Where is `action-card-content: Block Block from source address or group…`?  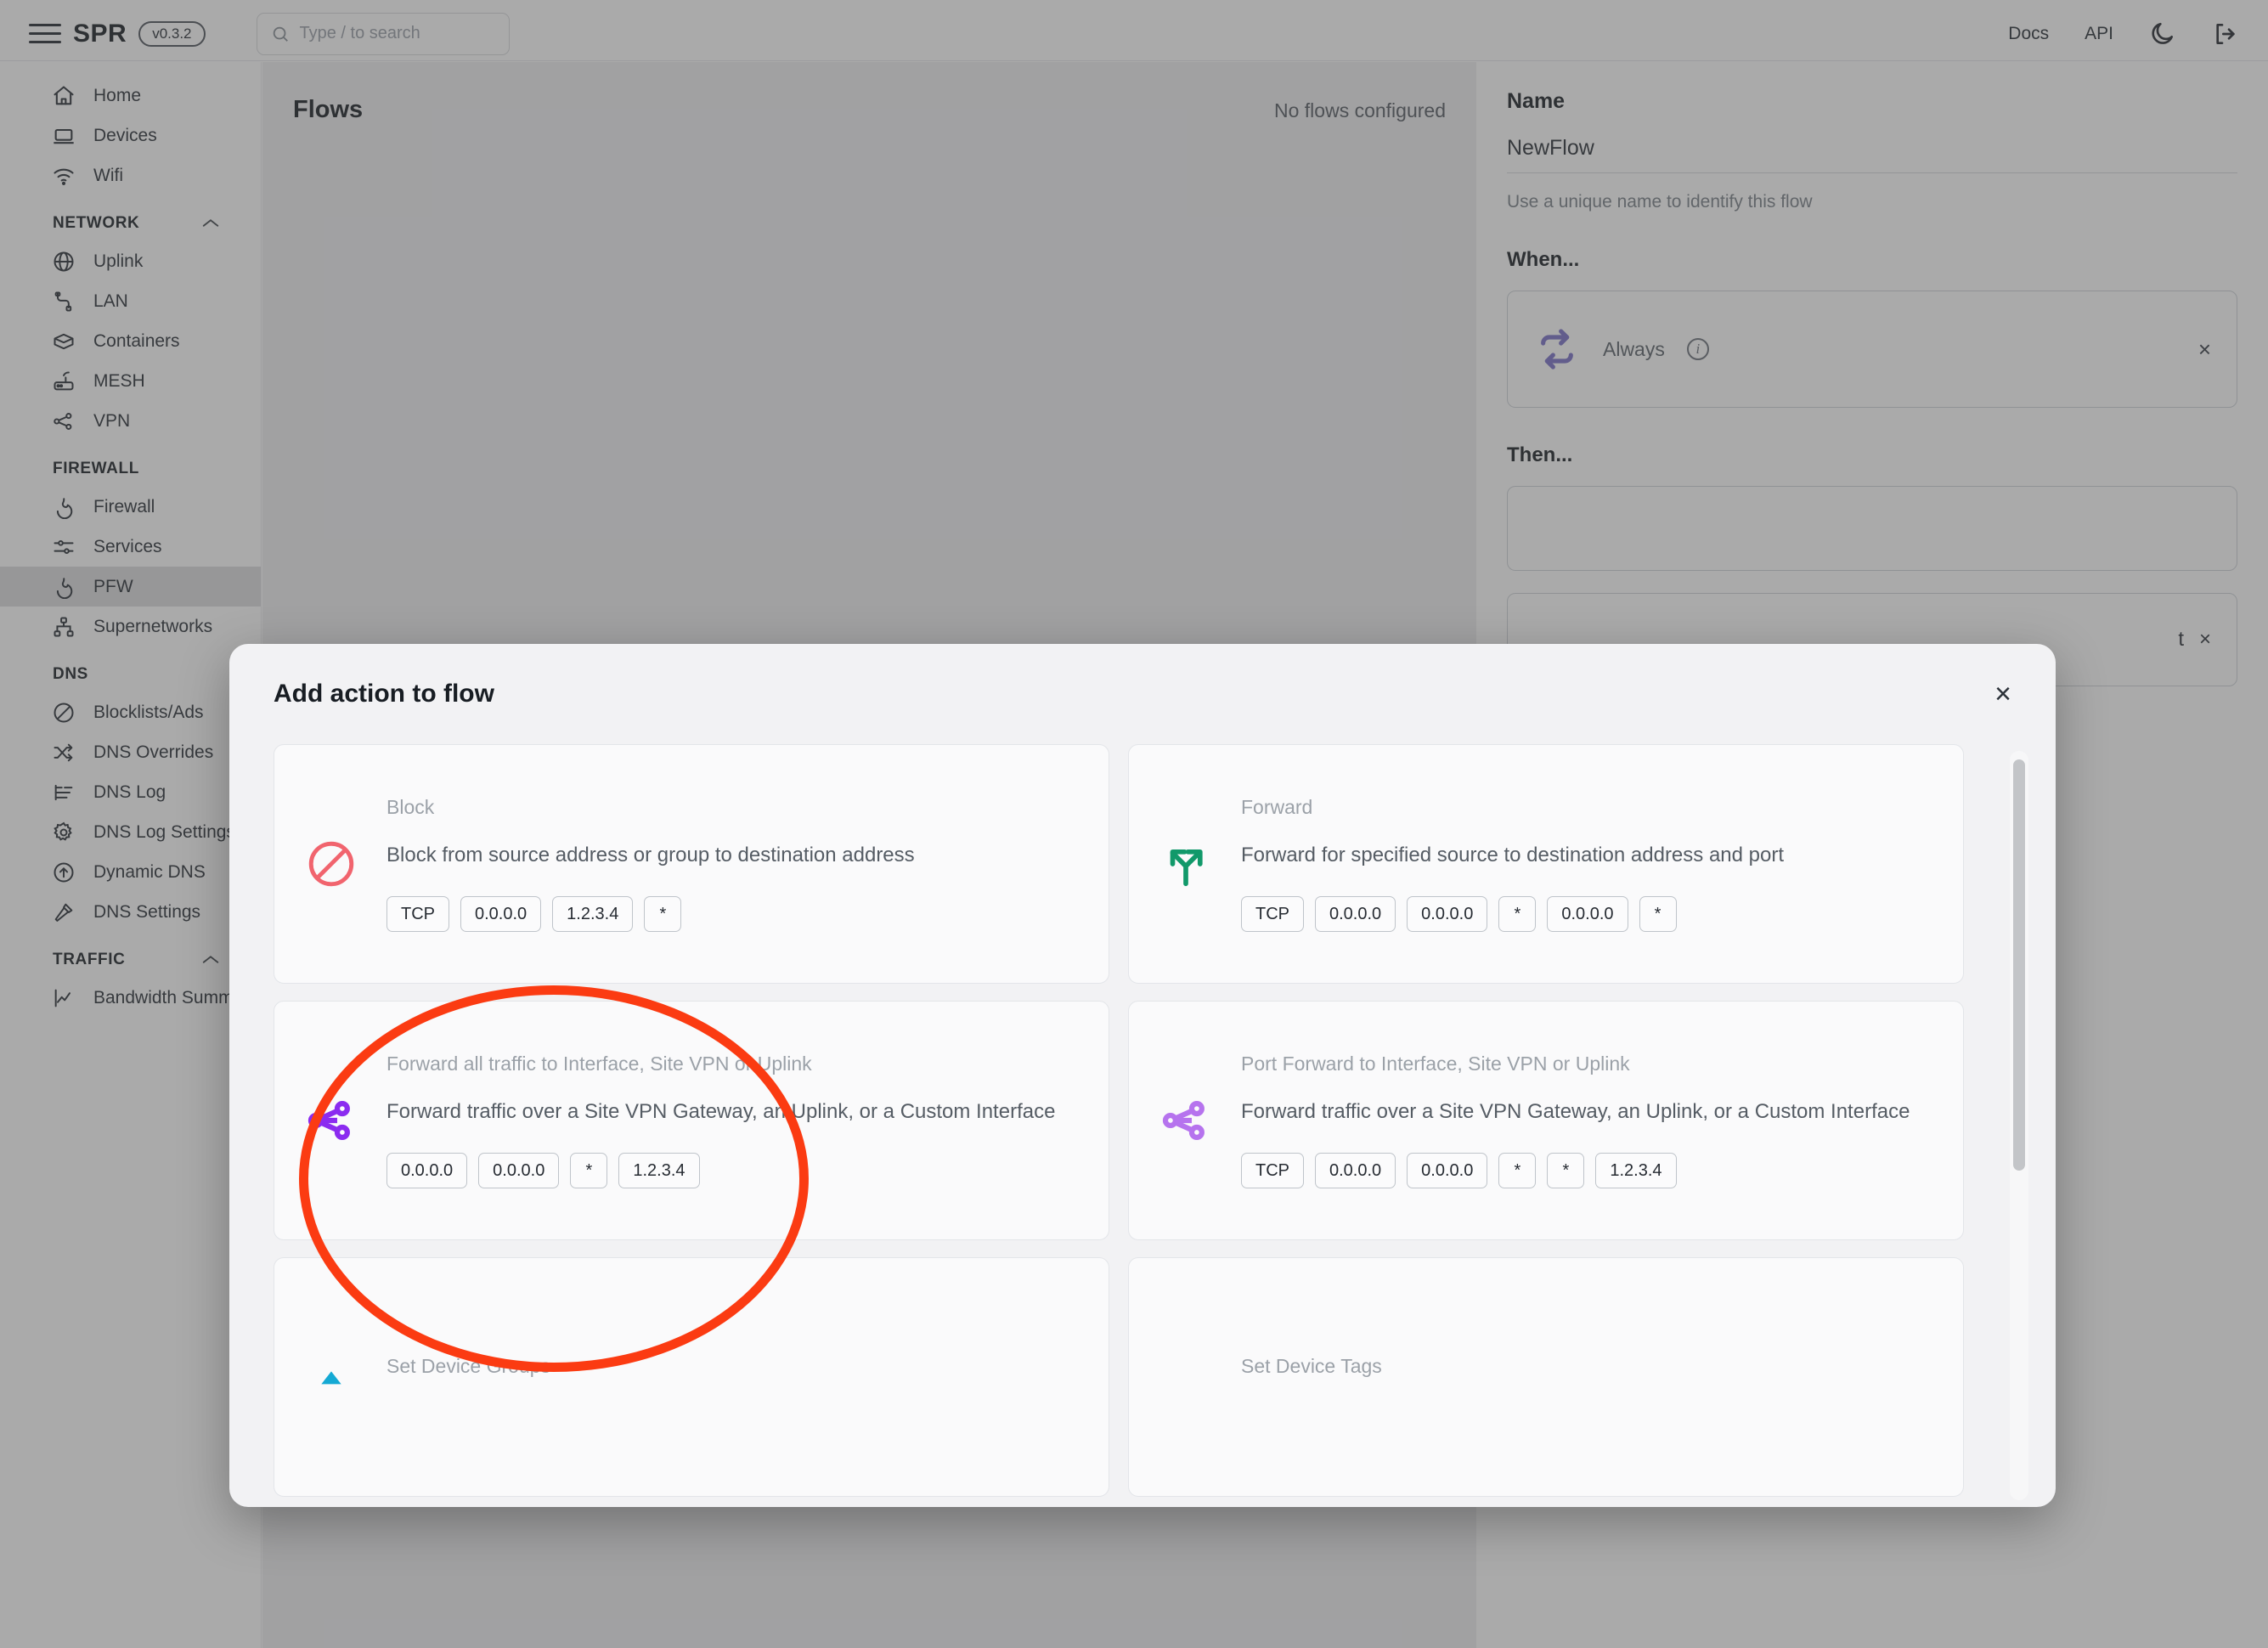 action-card-content: Block Block from source address or group… is located at coordinates (730, 864).